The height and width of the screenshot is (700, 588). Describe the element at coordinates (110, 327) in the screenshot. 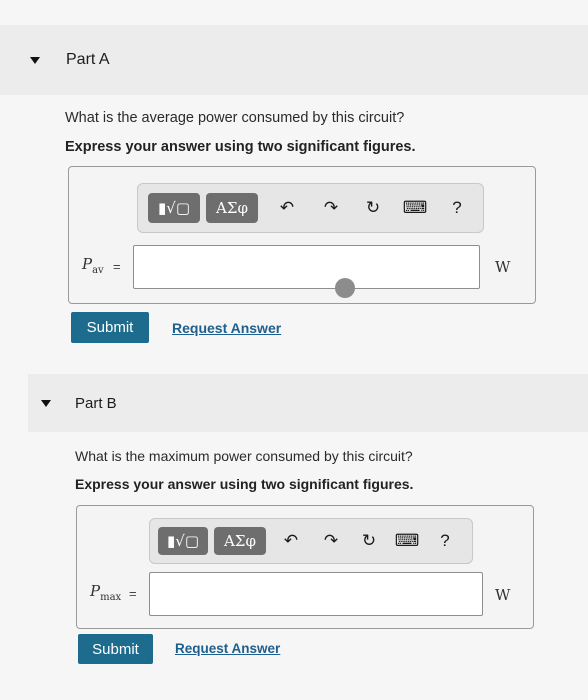

I see `part-a-submit-button: Submit` at that location.